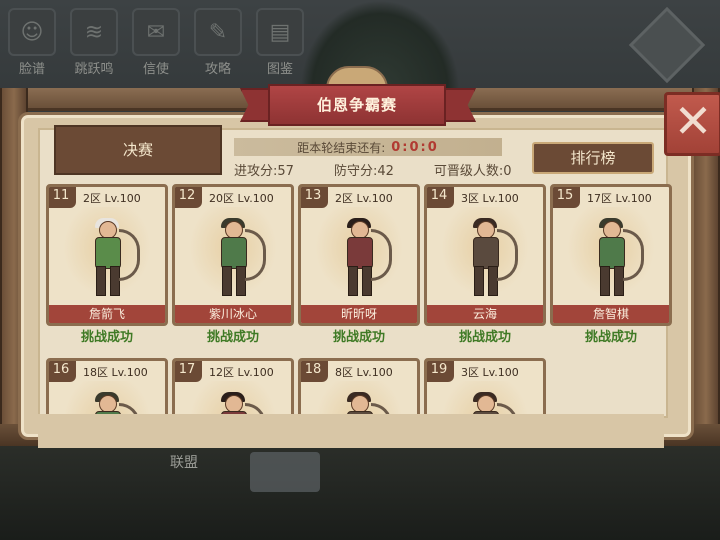 The width and height of the screenshot is (720, 540). Describe the element at coordinates (314, 197) in the screenshot. I see `card-rank-number: 13` at that location.